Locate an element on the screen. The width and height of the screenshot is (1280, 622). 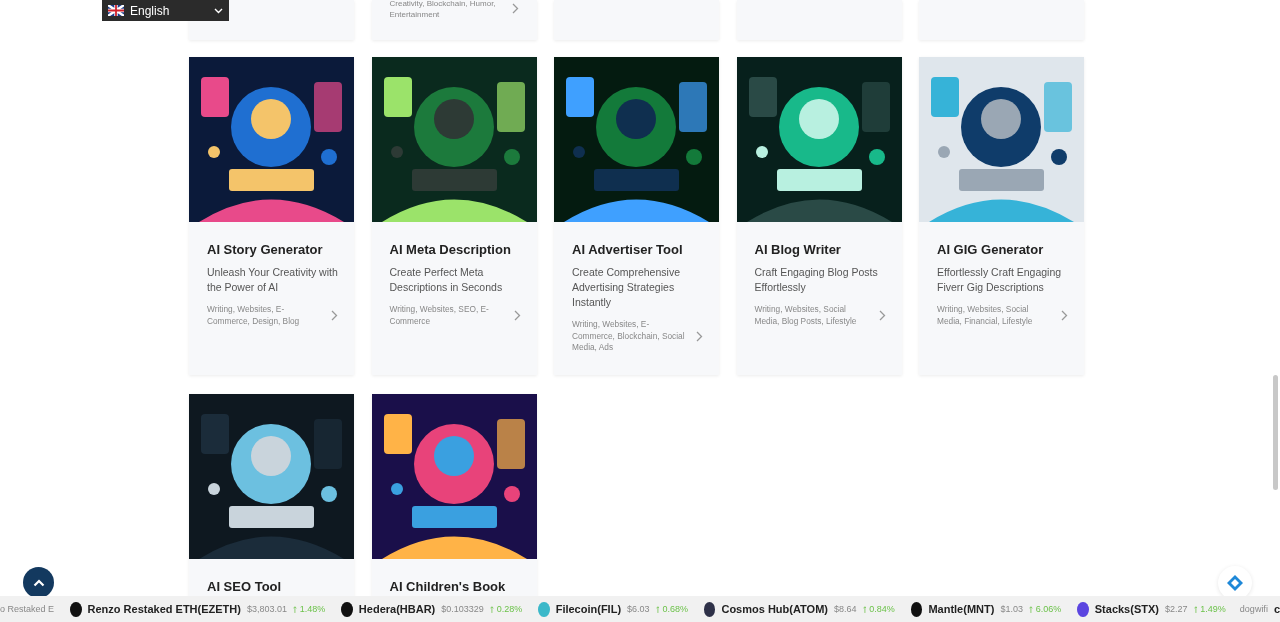
language-menu: English is located at coordinates (165, 10).